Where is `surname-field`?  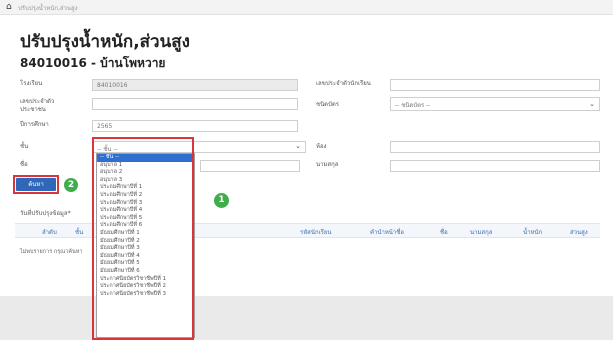
surname-field is located at coordinates (495, 166).